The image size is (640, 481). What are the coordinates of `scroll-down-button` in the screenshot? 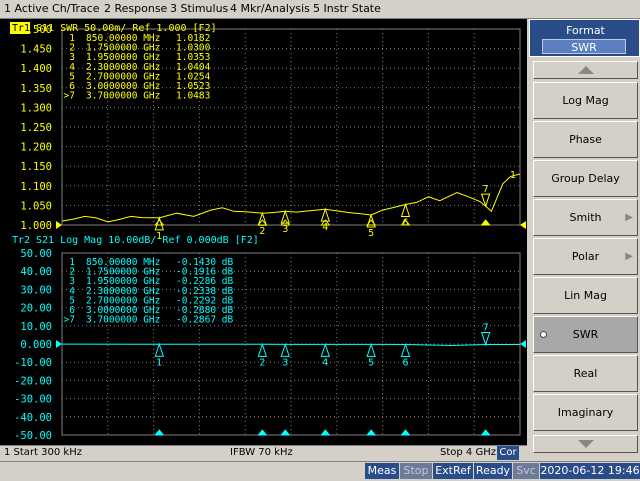 It's located at (585, 444).